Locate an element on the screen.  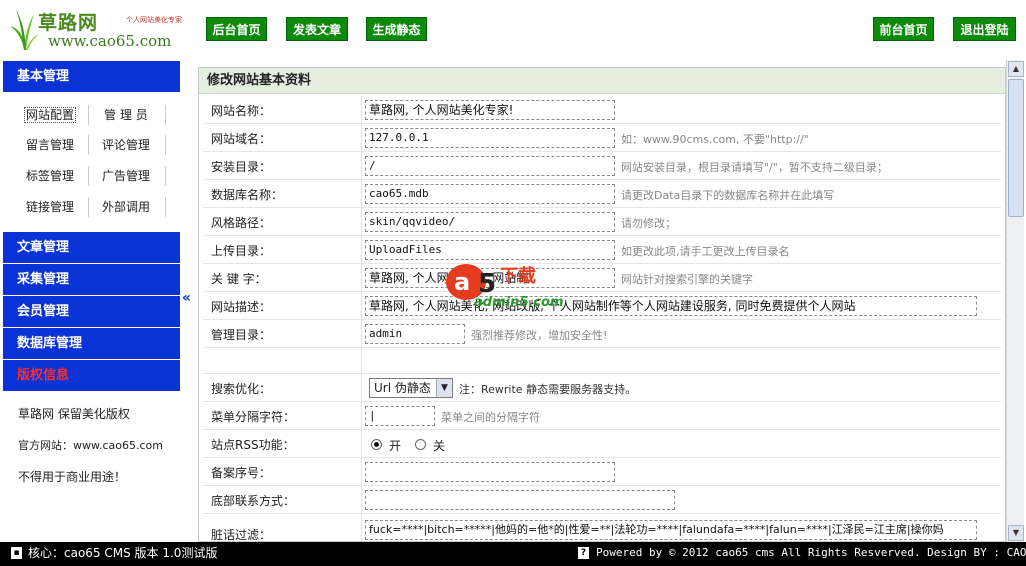
admin-home-button: 后台首页 is located at coordinates (236, 29).